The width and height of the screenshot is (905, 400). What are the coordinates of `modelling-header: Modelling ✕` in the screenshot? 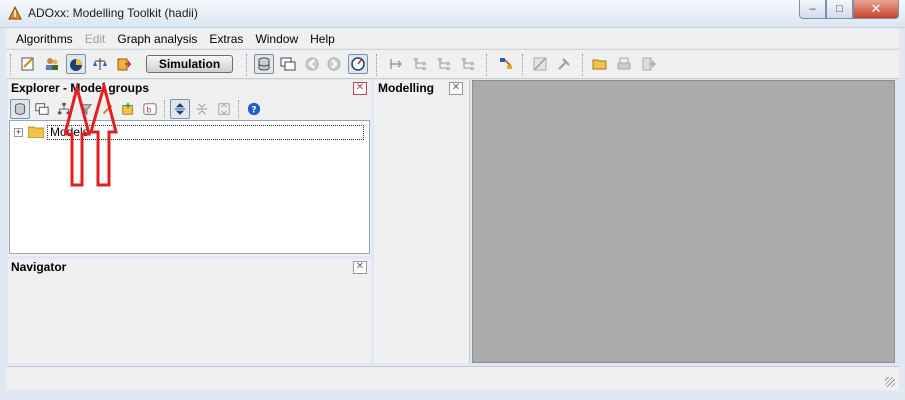 It's located at (421, 88).